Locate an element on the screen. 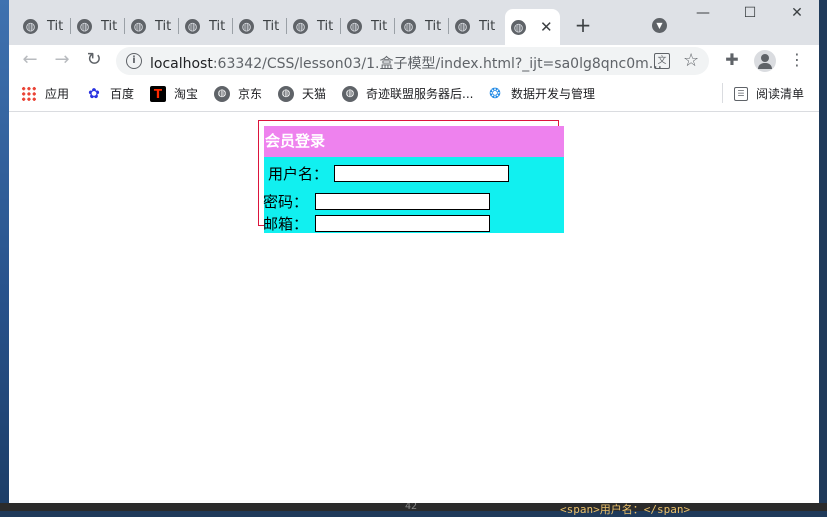 The height and width of the screenshot is (517, 827). bookmark-dataworks: ❂ 数据开发与管理 is located at coordinates (541, 93).